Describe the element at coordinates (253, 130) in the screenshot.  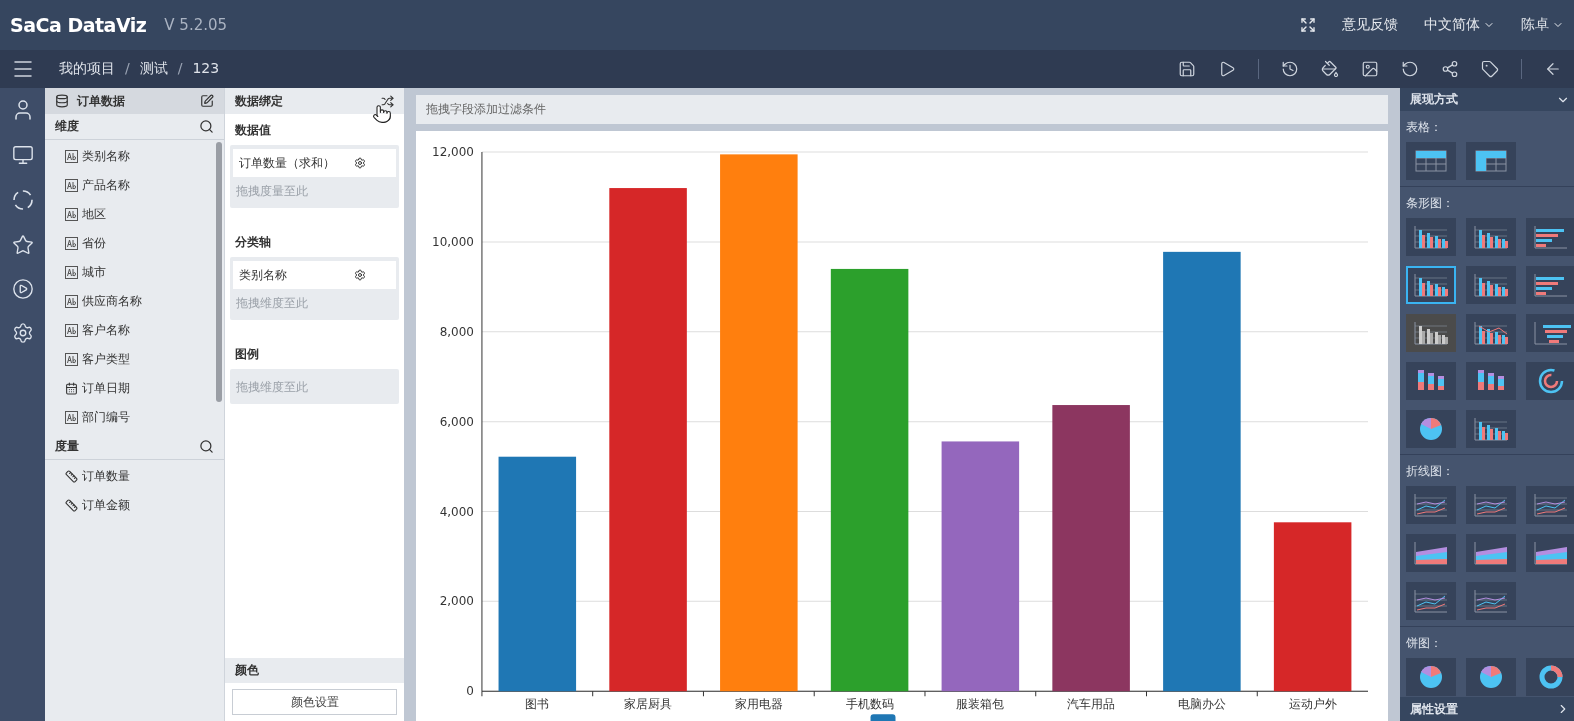
I see `section-title: 数据值` at that location.